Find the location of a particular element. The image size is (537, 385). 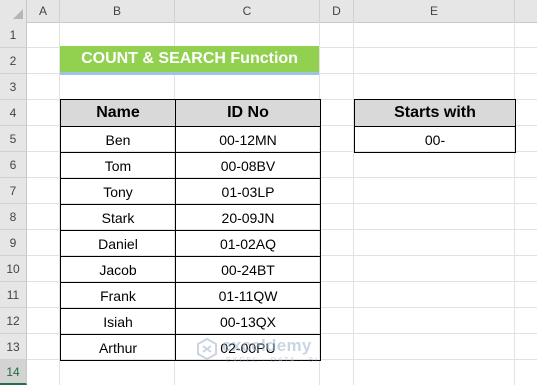

table-row: Jacob 00-24BT is located at coordinates (190, 269).